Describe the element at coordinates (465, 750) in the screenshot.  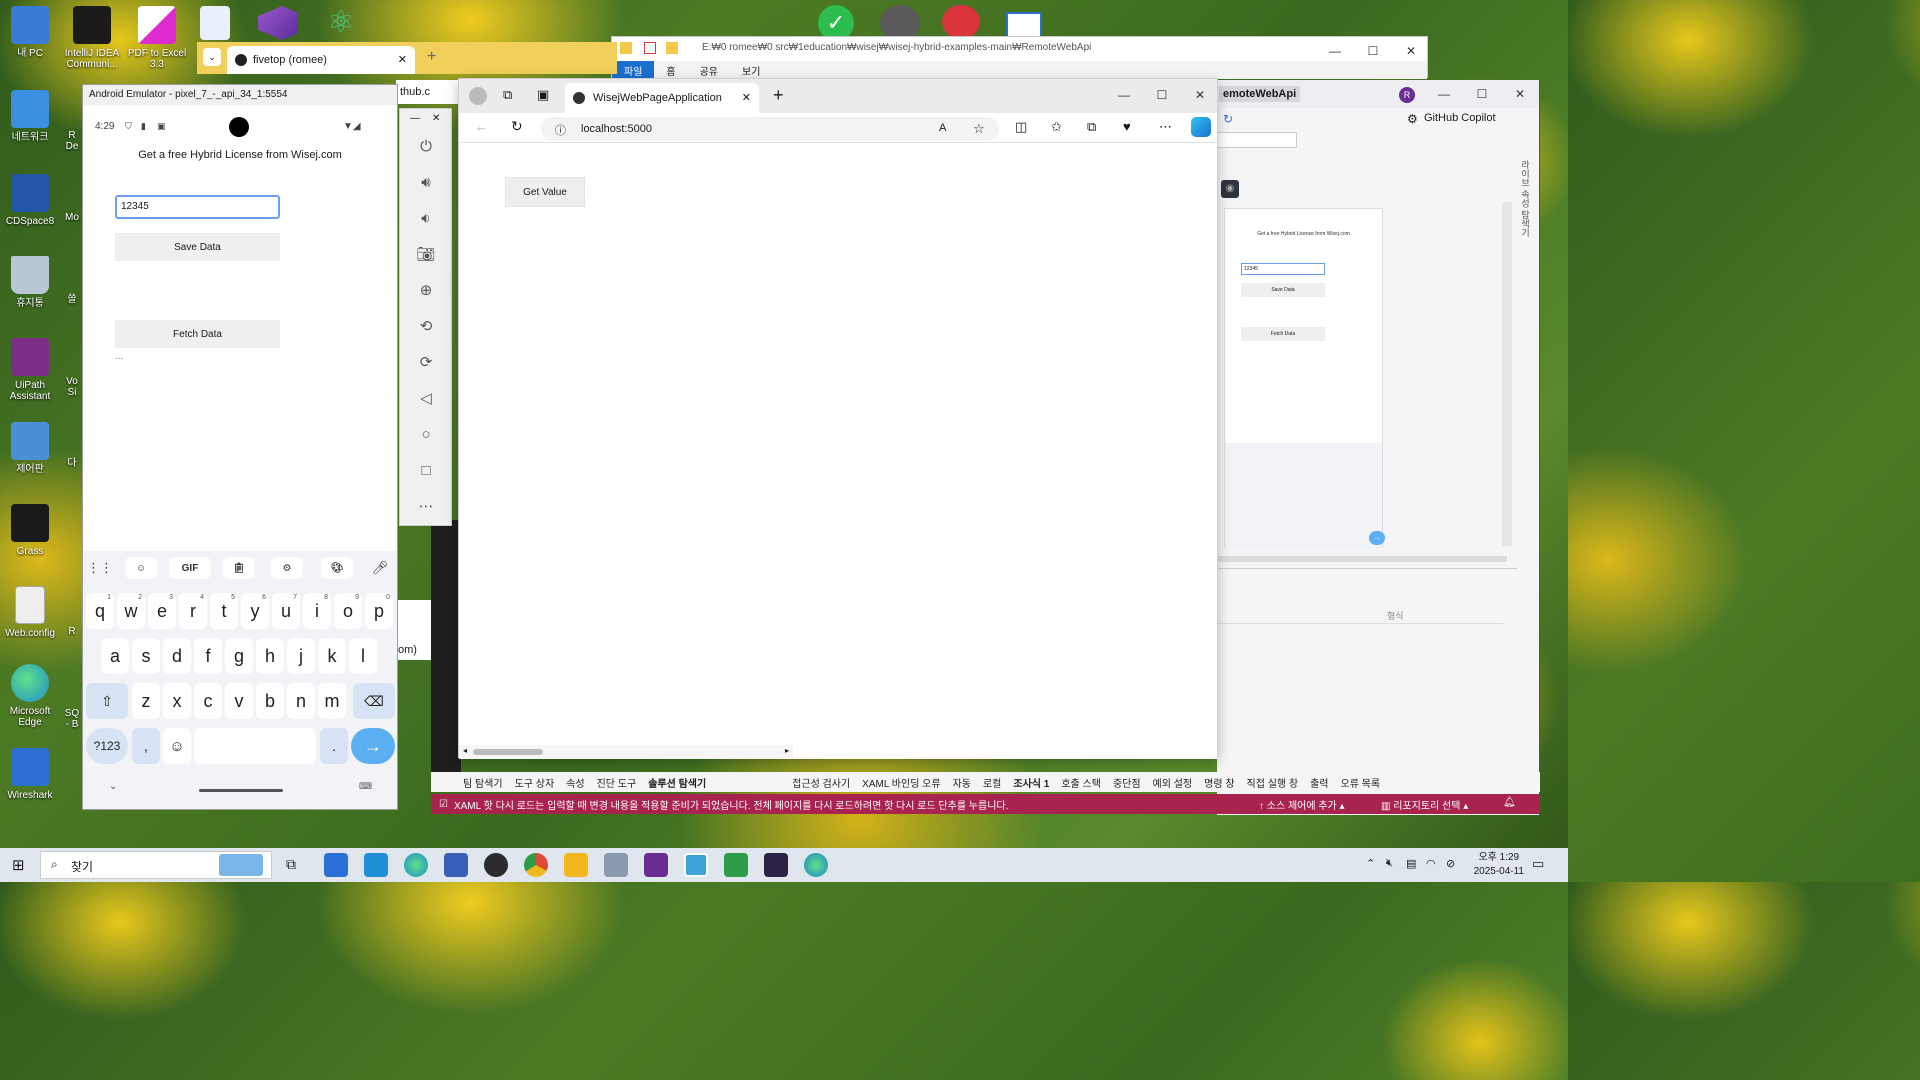
I see `scroll-left-icon: ◂` at that location.